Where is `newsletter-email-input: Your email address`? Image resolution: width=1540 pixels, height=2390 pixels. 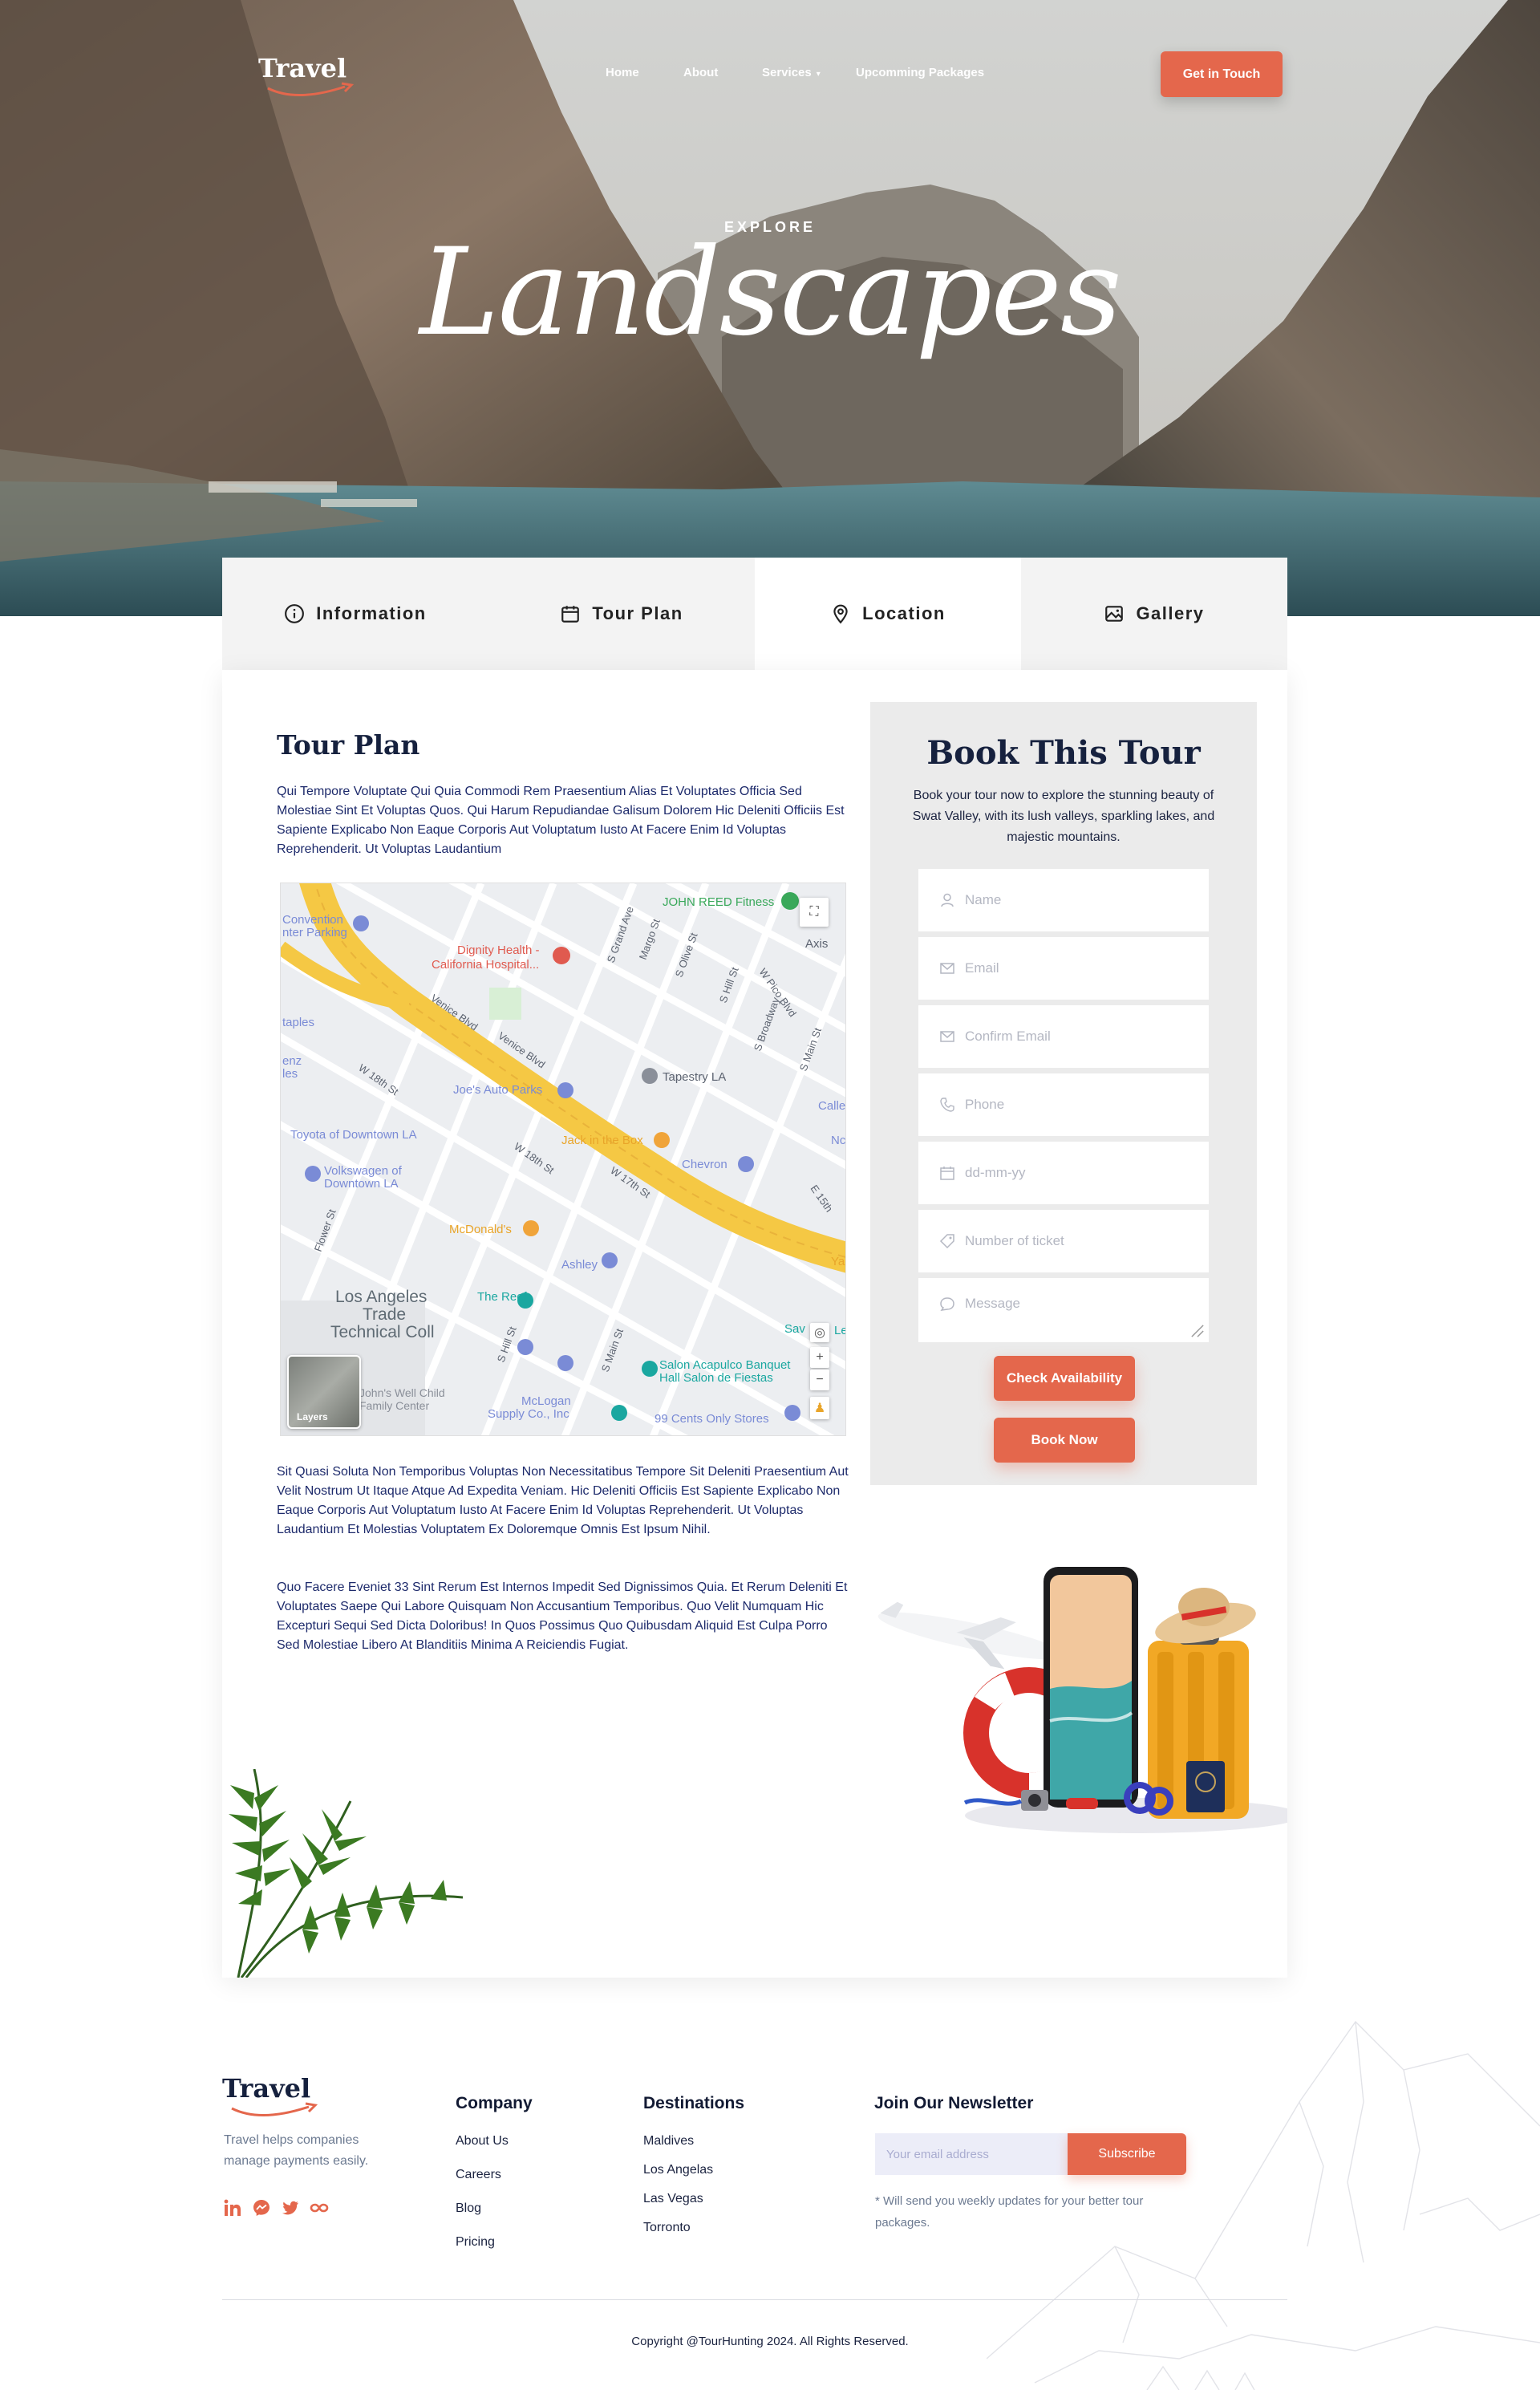
newsletter-email-input: Your email address is located at coordinates (971, 2154).